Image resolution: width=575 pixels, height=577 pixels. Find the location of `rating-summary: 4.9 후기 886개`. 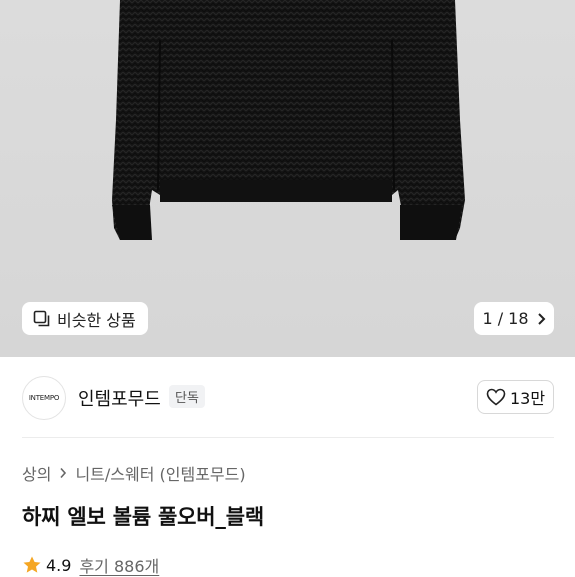

rating-summary: 4.9 후기 886개 is located at coordinates (90, 565).